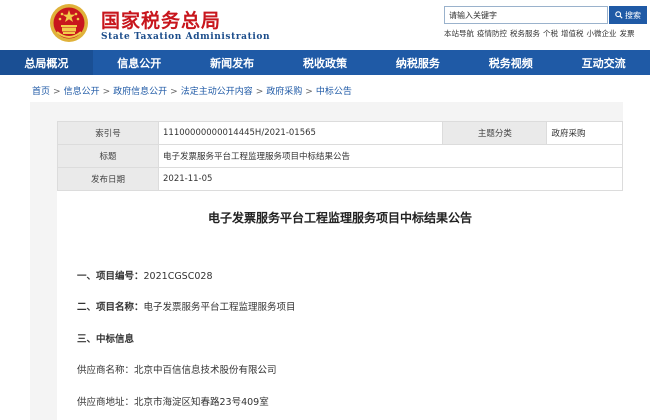  I want to click on quick-link-invoice: 发票, so click(627, 33).